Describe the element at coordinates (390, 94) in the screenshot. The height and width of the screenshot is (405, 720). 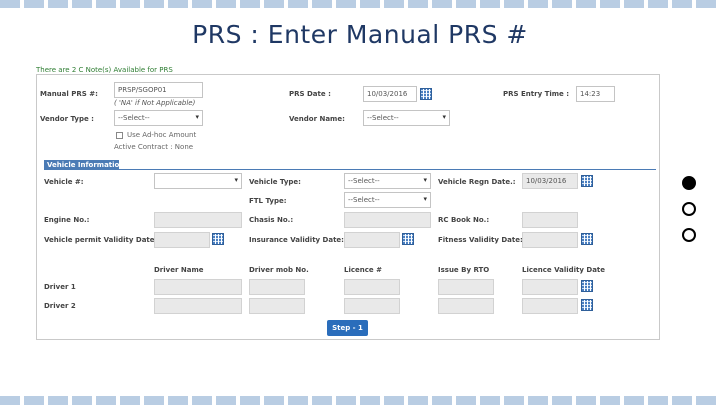
I see `prs-date-input: 10/03/2016` at that location.